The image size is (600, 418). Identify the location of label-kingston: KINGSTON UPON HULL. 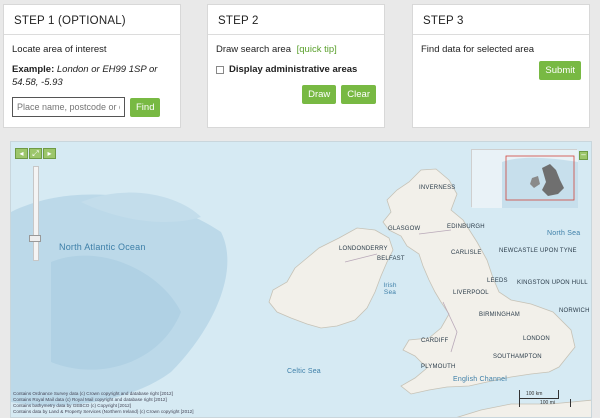
(552, 283).